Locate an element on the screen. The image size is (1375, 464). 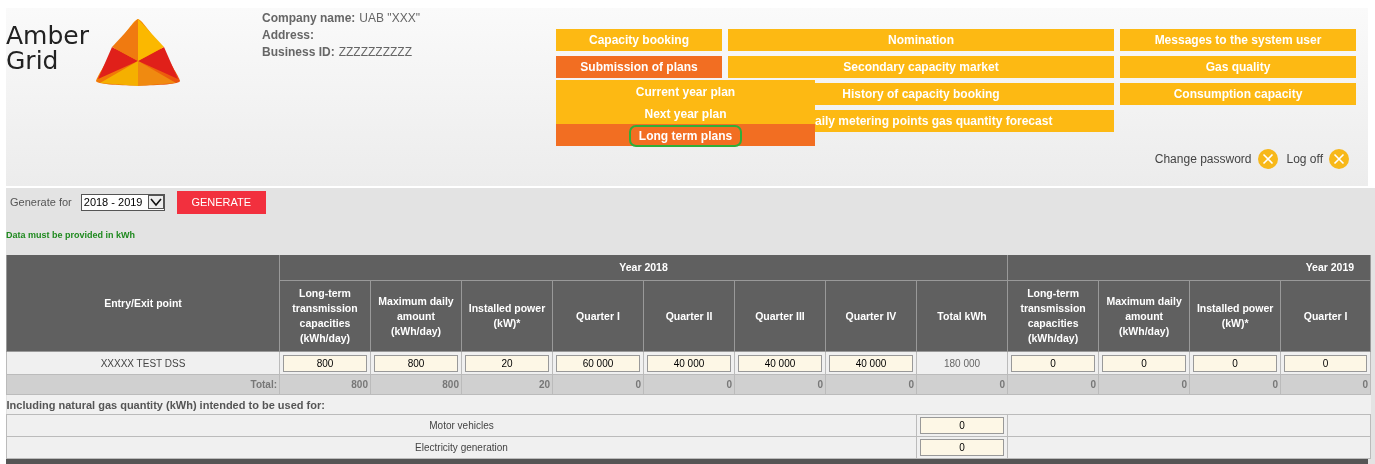
column-header: Quarter III is located at coordinates (780, 316).